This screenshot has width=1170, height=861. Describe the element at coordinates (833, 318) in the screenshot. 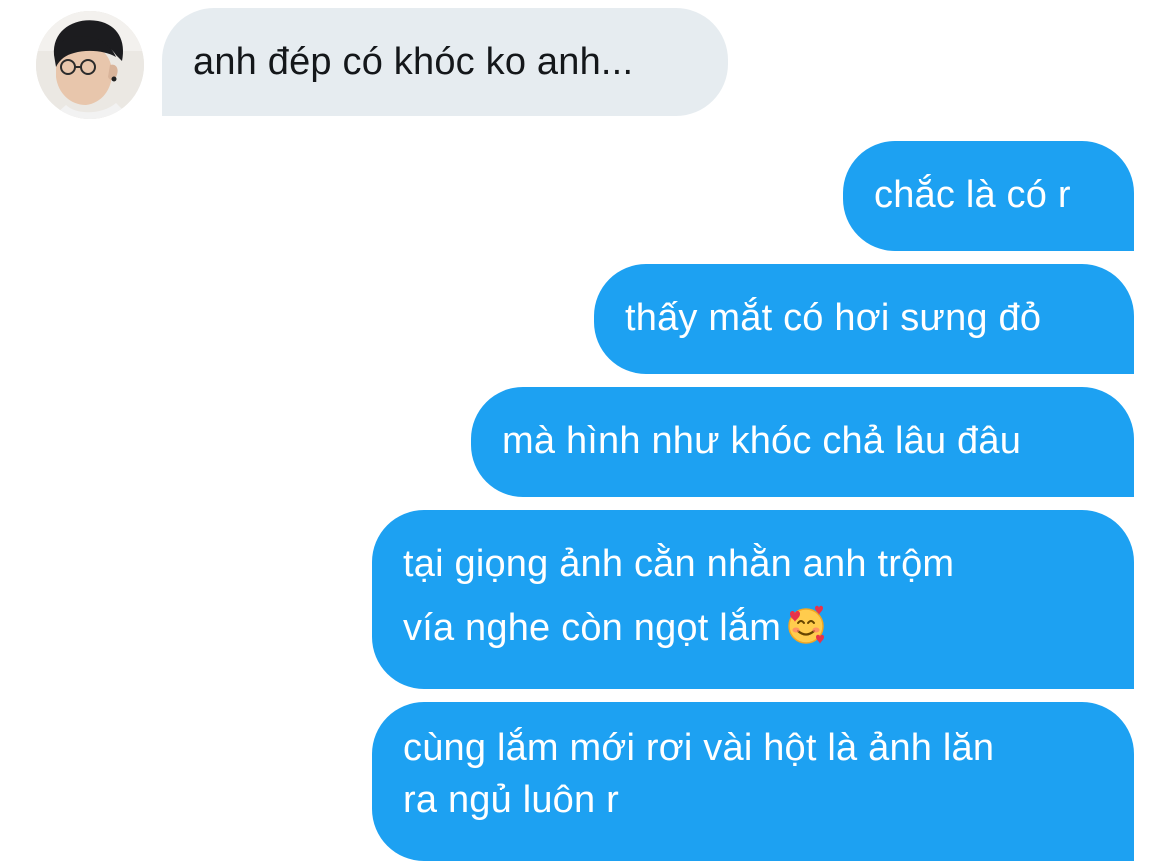

I see `message-text: thấy mắt có hơi sưng đỏ` at that location.